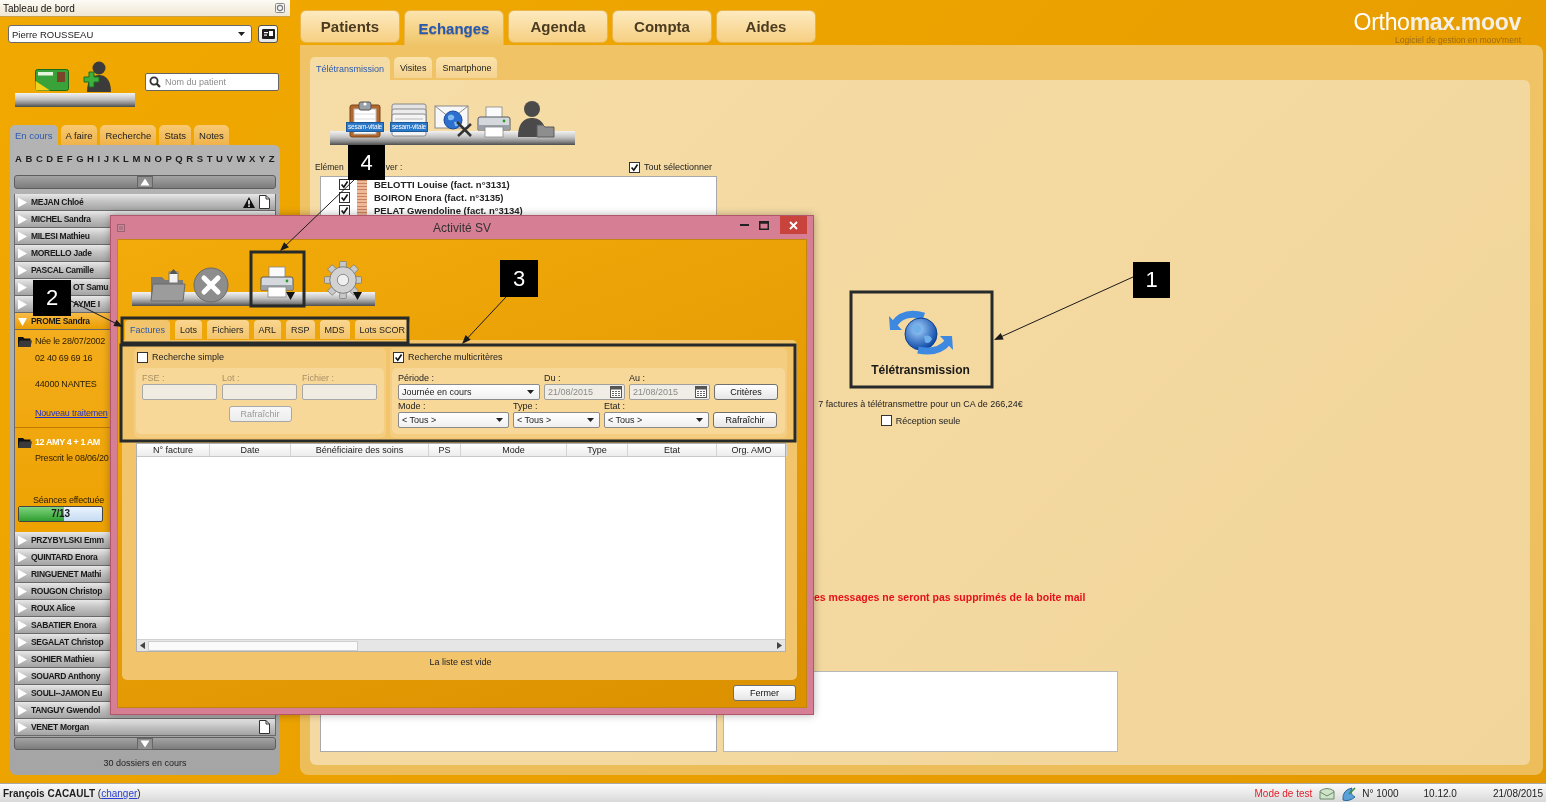 The width and height of the screenshot is (1546, 802). I want to click on alphabet-letter: K, so click(116, 158).